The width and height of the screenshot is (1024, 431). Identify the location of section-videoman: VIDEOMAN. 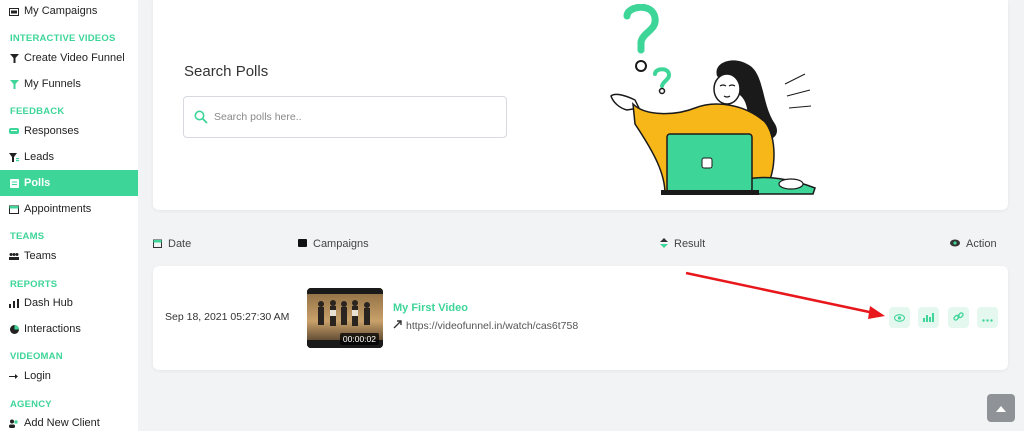
(36, 356).